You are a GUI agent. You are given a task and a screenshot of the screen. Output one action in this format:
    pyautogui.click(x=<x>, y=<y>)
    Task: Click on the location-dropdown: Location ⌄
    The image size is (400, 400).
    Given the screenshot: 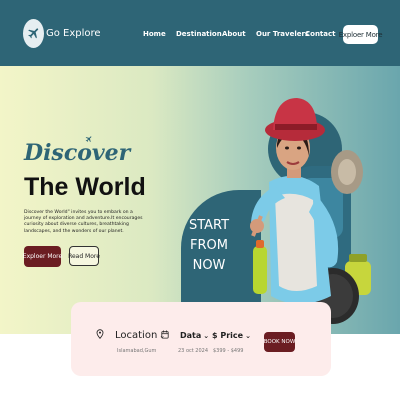 What is the action you would take?
    pyautogui.click(x=140, y=335)
    